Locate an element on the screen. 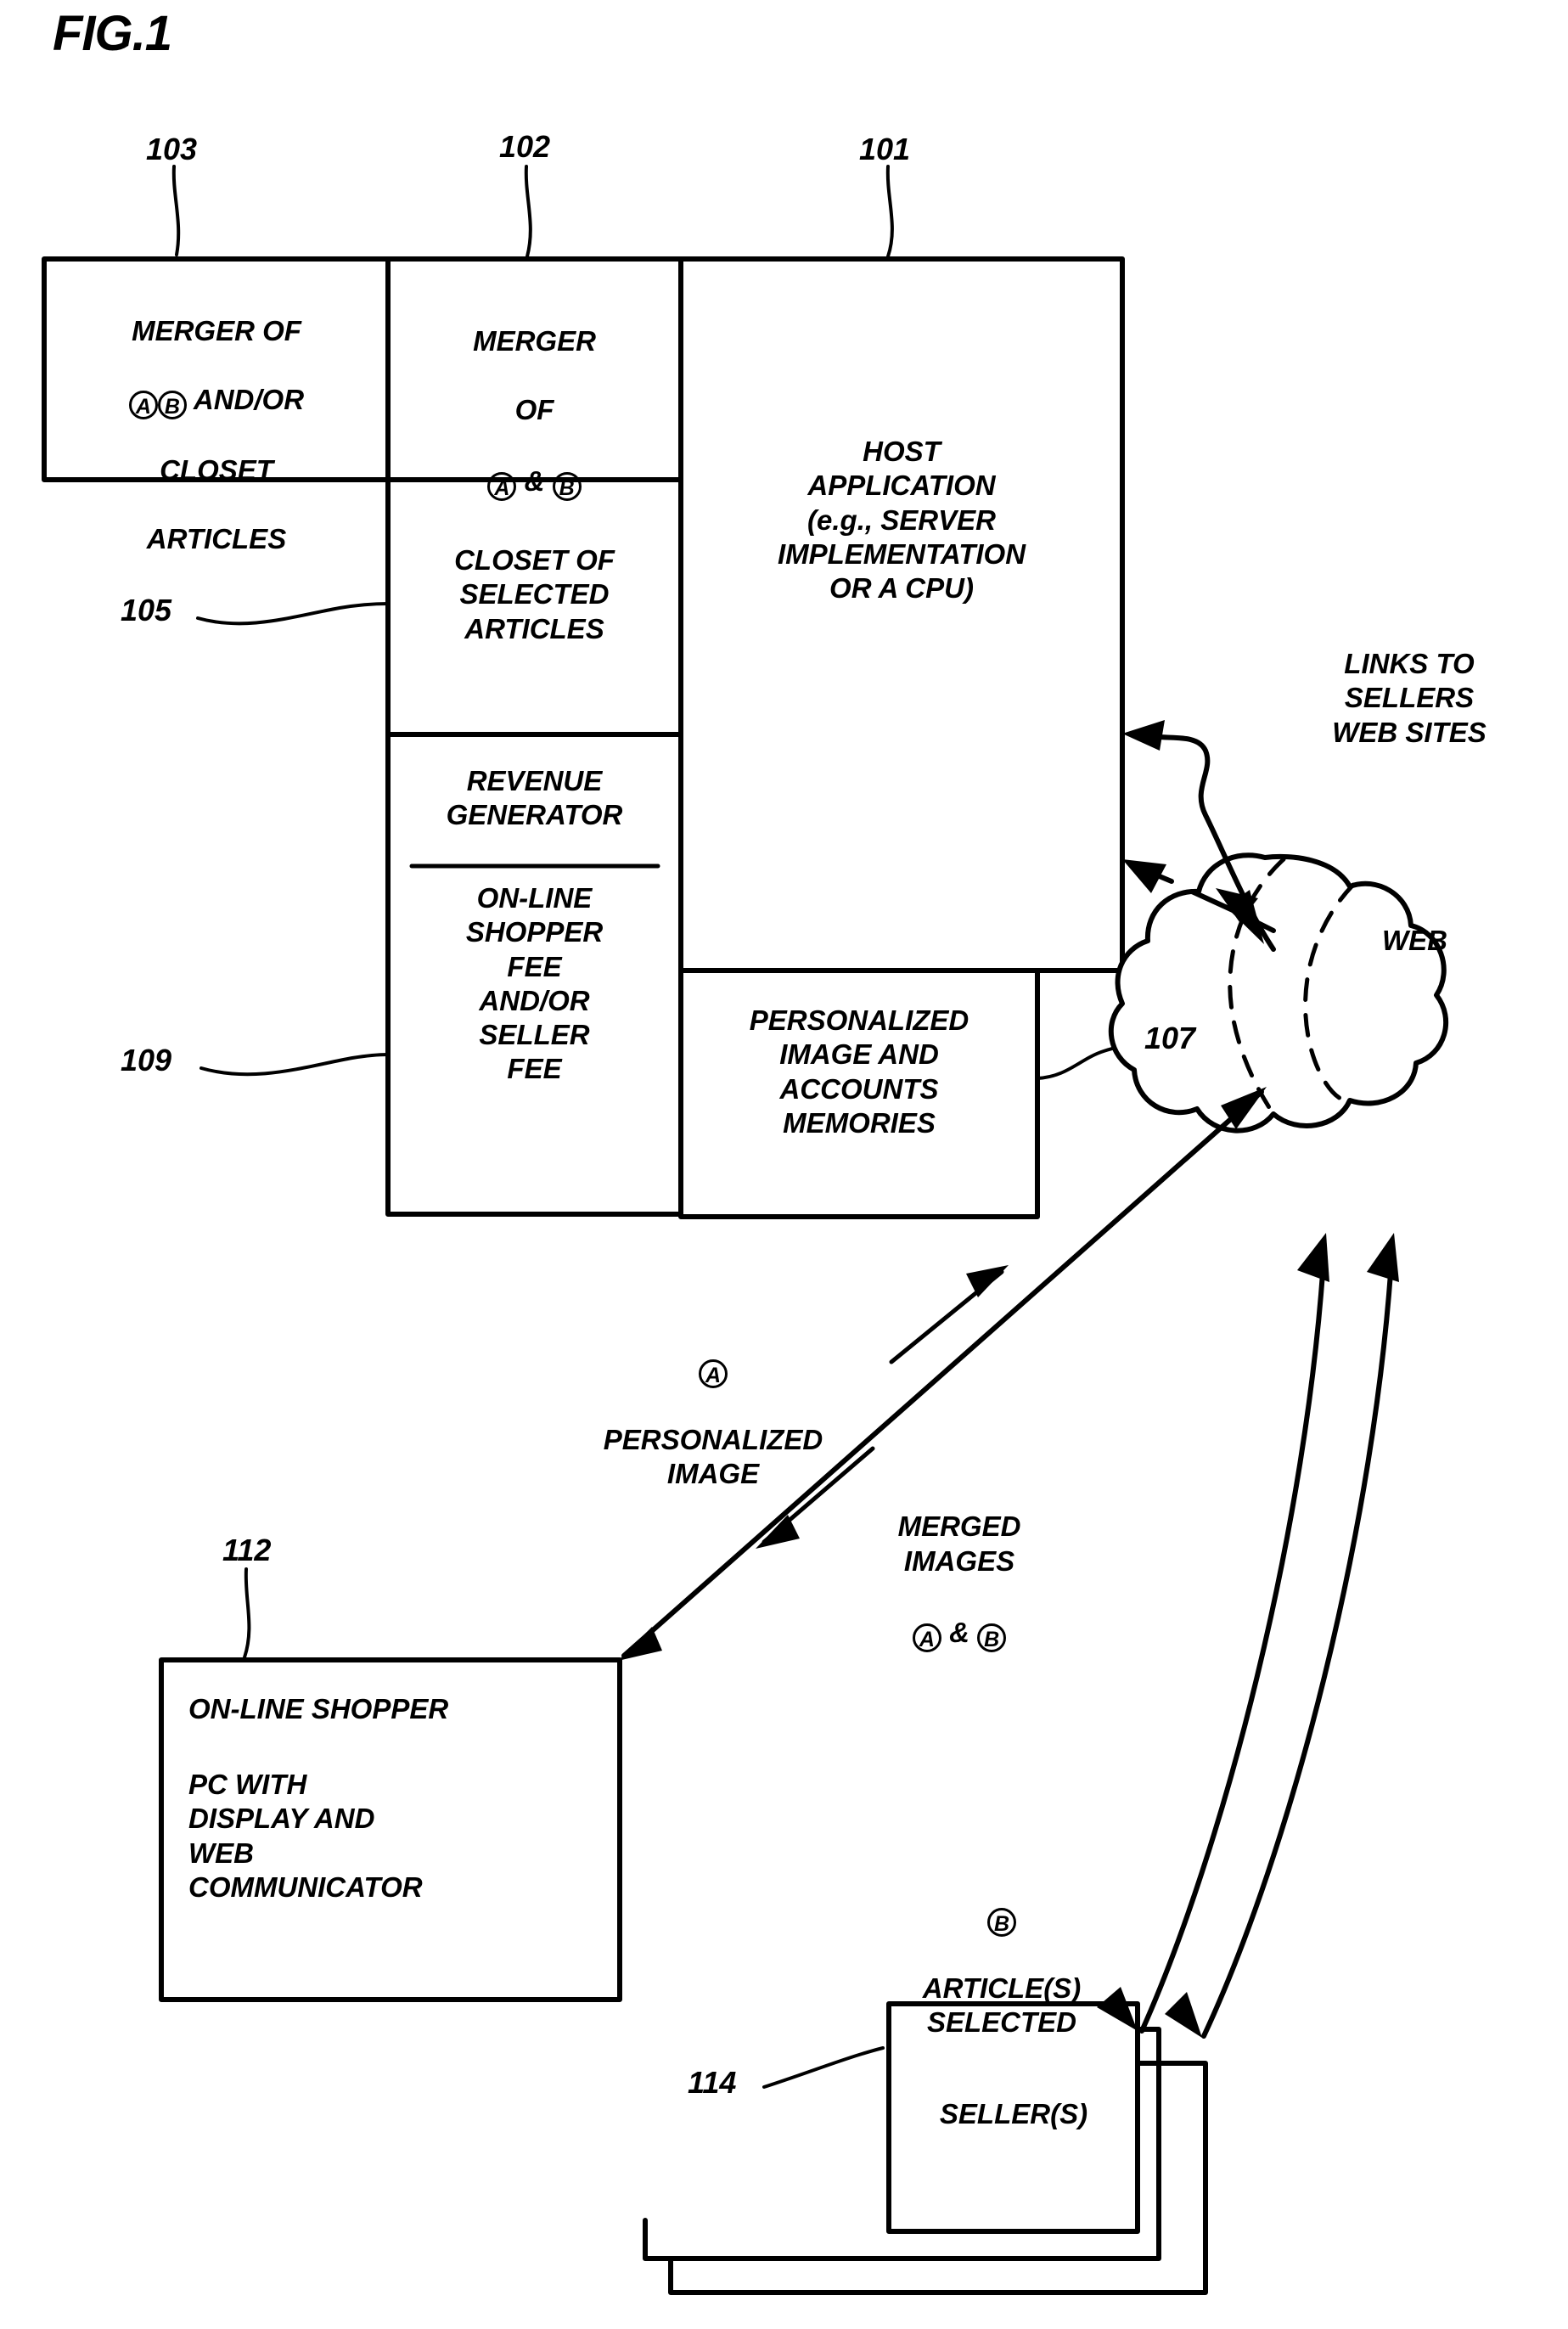  label-revenue-generator-detail: ON-LINE SHOPPER FEE AND/OR SELLER FEE is located at coordinates (534, 984).